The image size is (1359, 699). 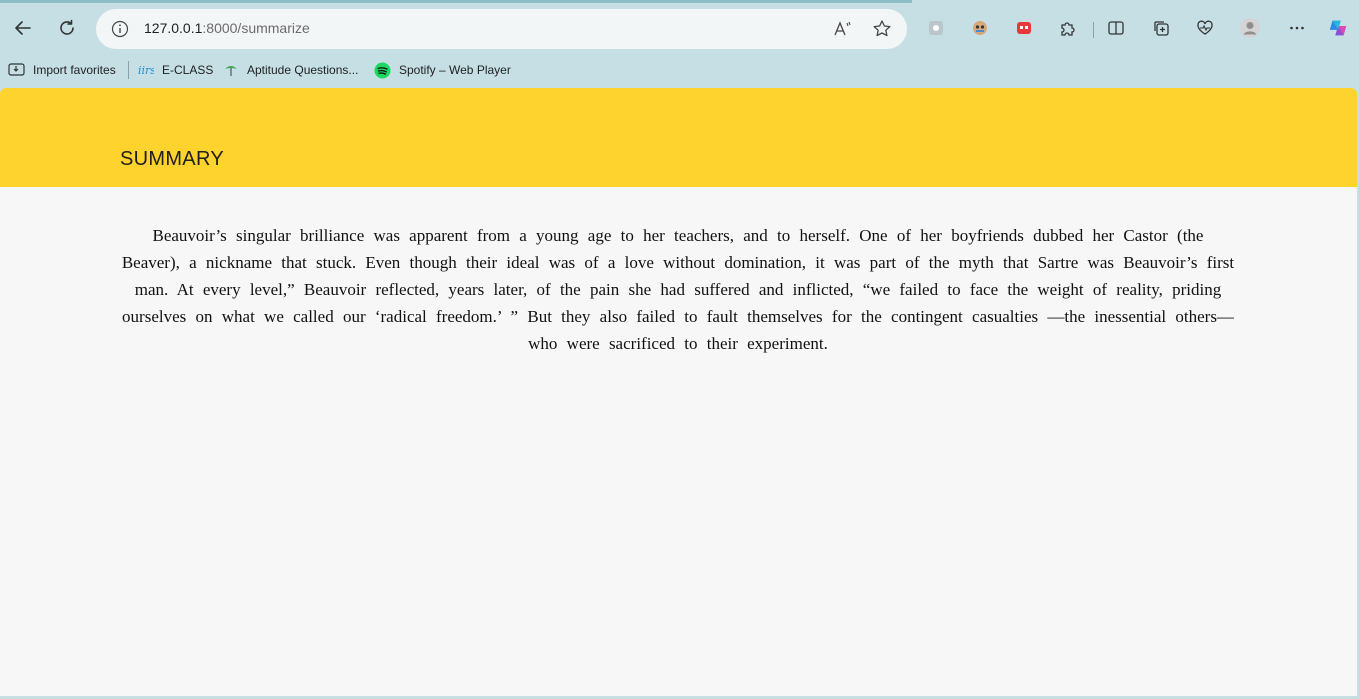 What do you see at coordinates (1205, 28) in the screenshot?
I see `health-icon` at bounding box center [1205, 28].